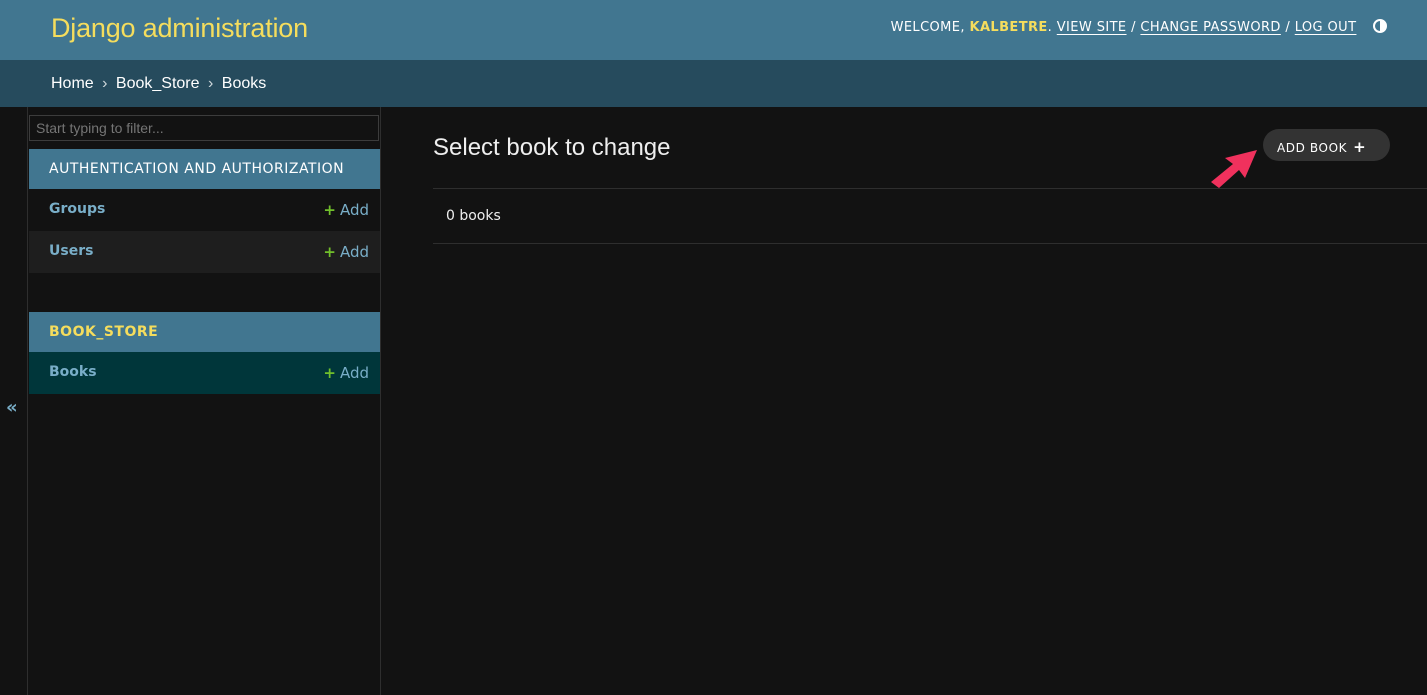 The width and height of the screenshot is (1427, 695). What do you see at coordinates (1326, 145) in the screenshot?
I see `add-book-button: ADD BOOK +` at bounding box center [1326, 145].